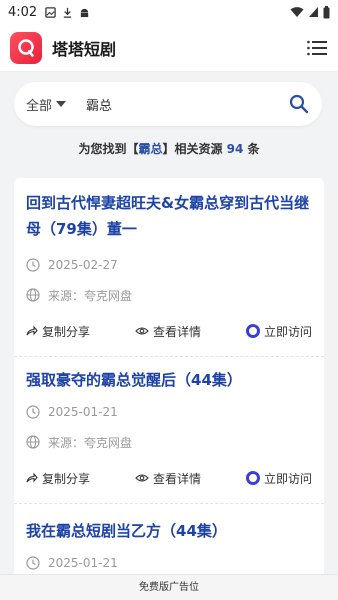 The image size is (338, 600). Describe the element at coordinates (50, 12) in the screenshot. I see `image-icon` at that location.